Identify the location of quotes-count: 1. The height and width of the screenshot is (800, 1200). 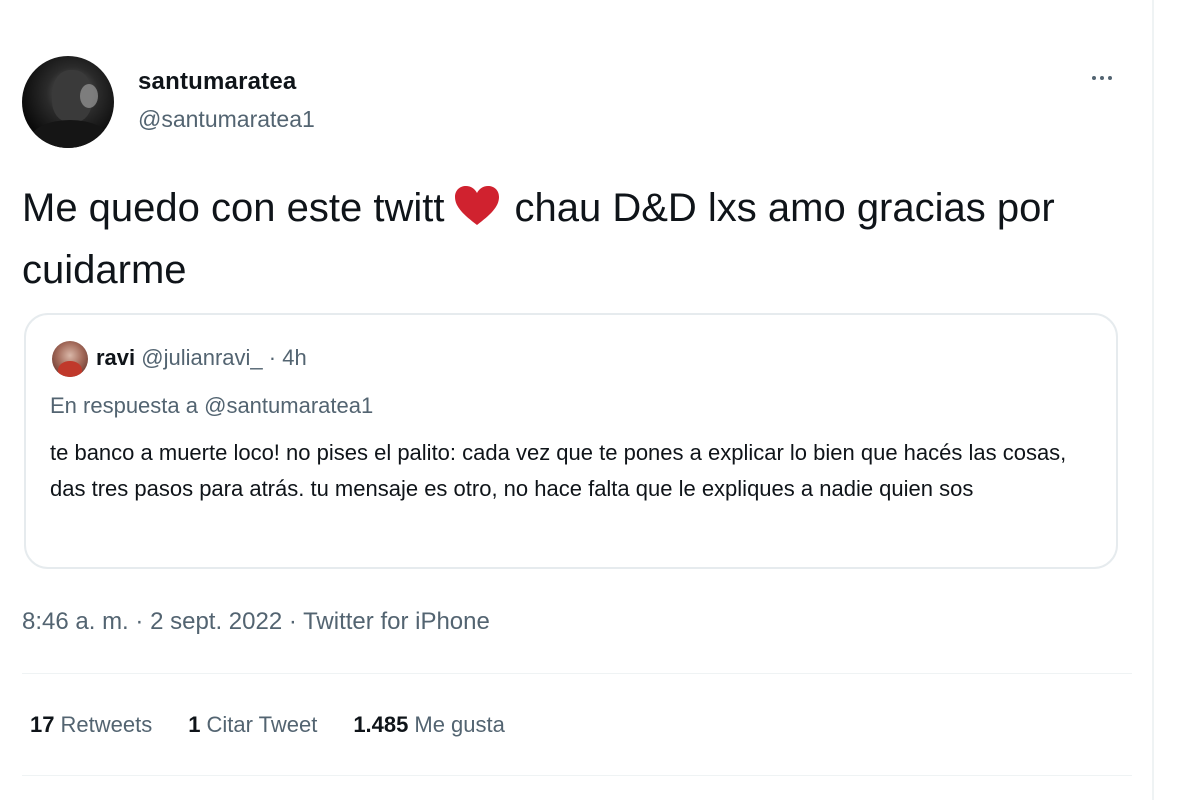
(194, 724).